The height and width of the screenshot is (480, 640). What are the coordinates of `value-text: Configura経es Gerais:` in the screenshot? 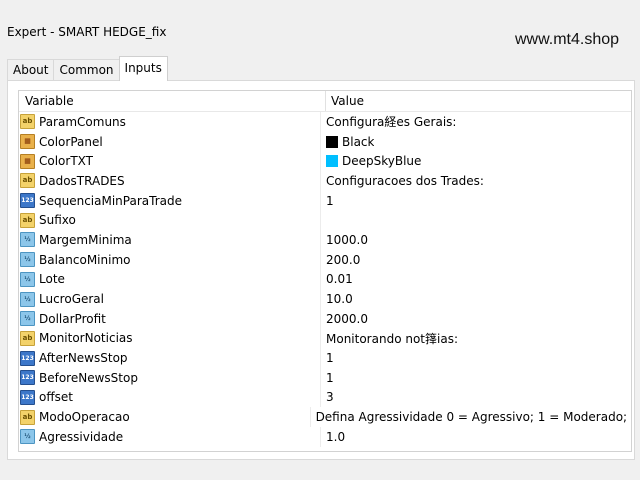 It's located at (391, 122).